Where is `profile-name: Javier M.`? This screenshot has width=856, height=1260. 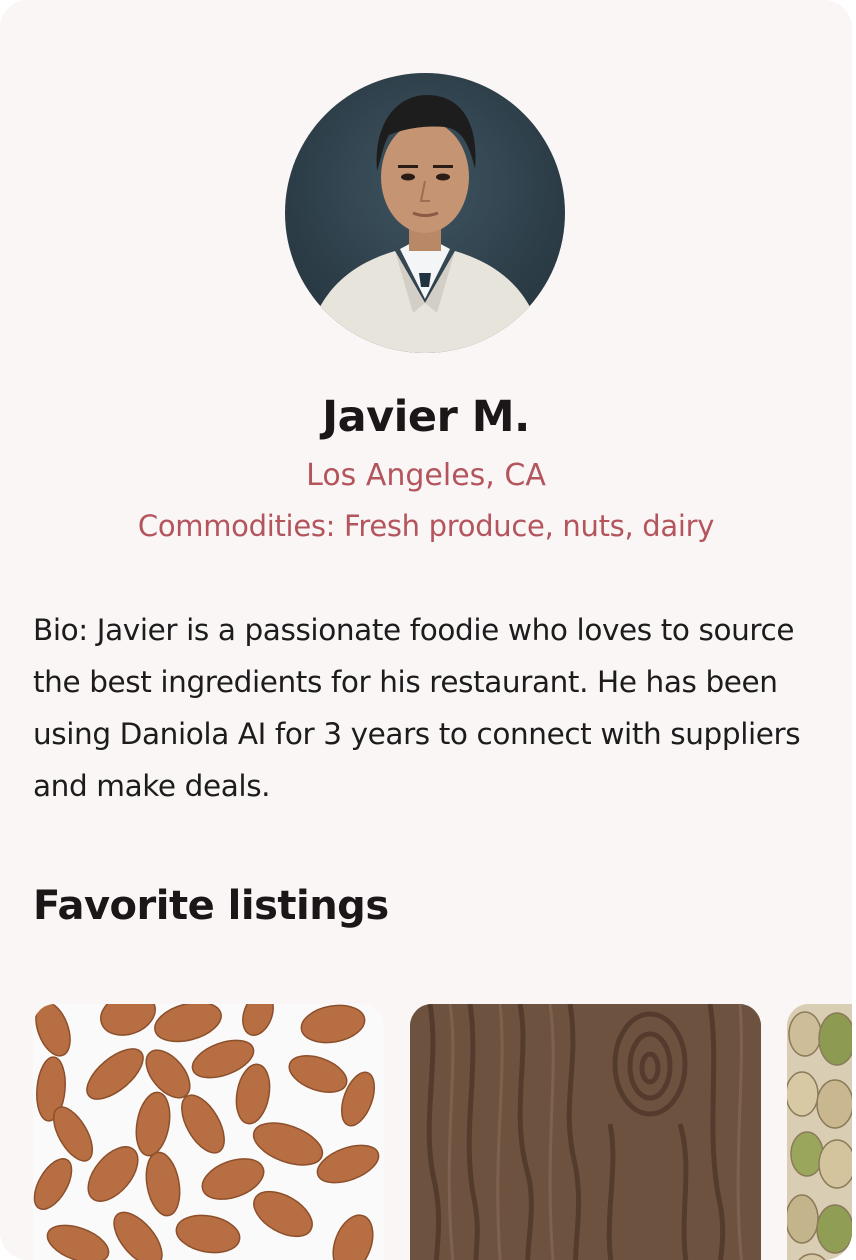
profile-name: Javier M. is located at coordinates (426, 417).